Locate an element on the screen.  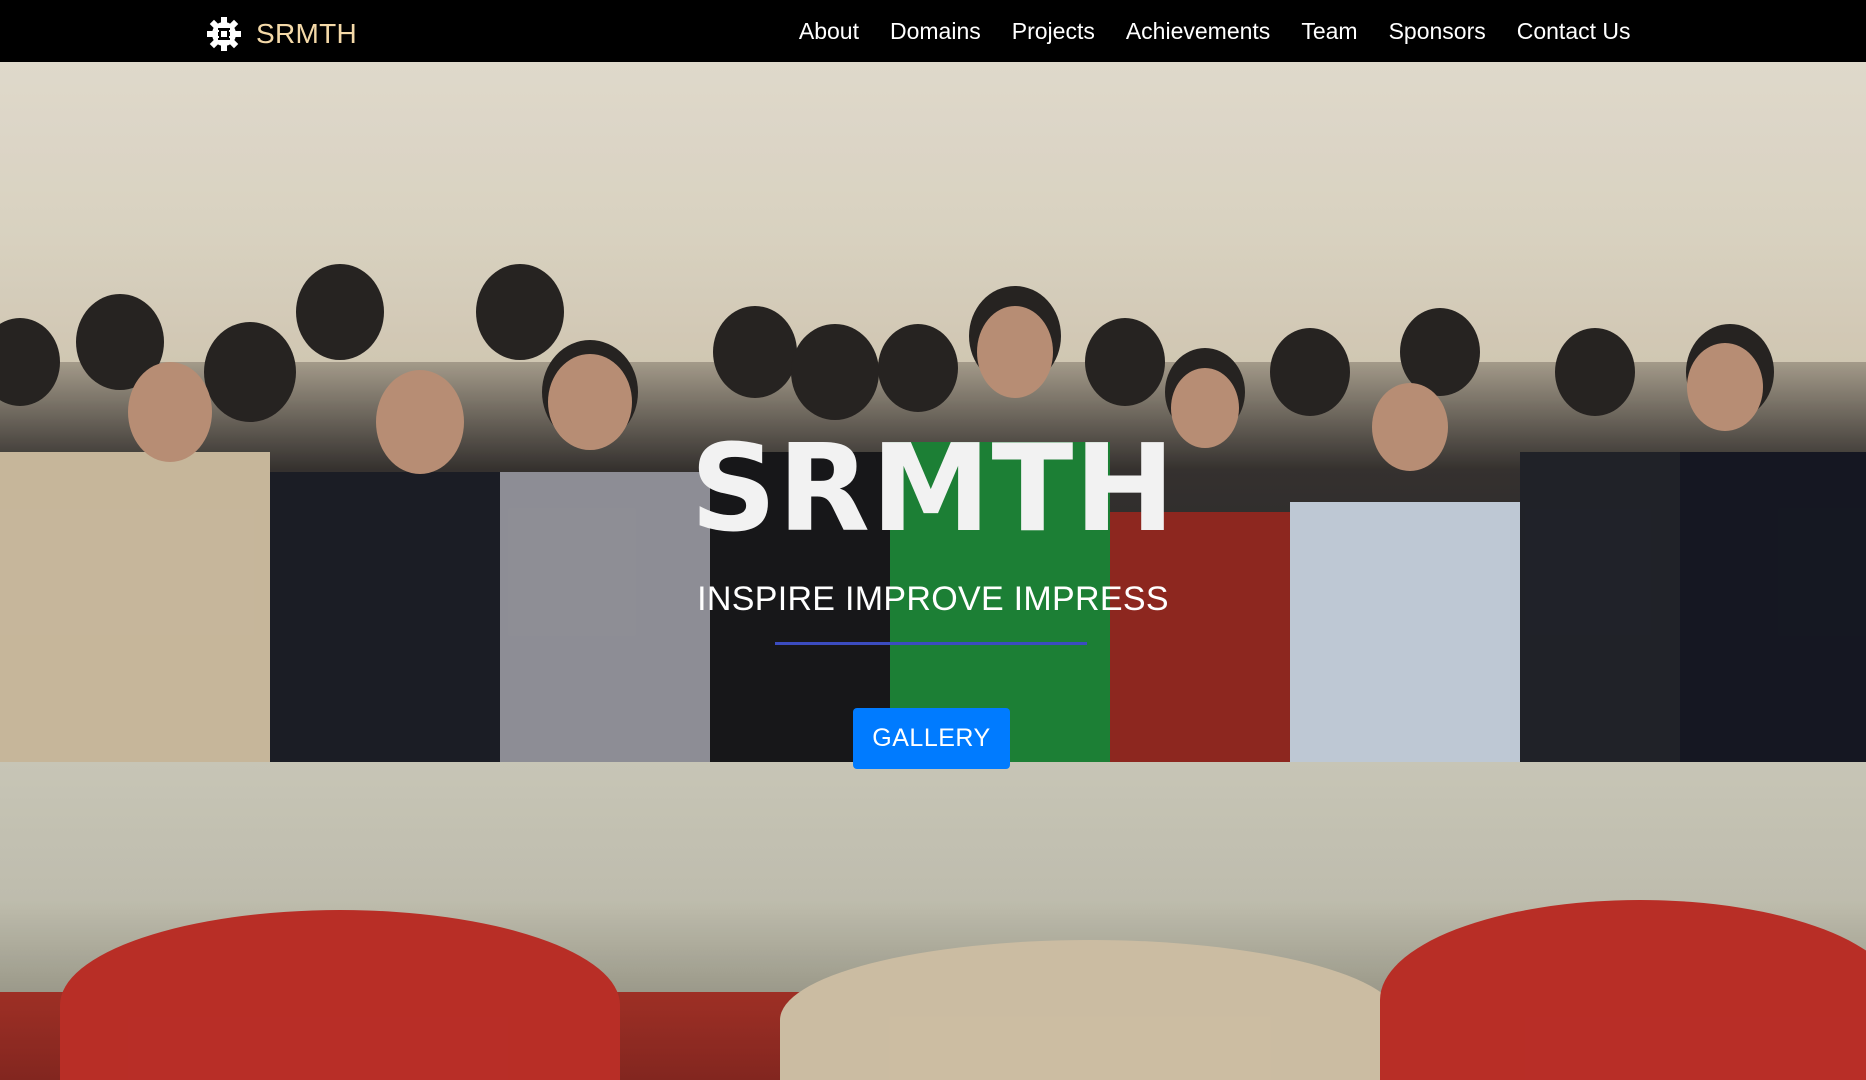
nav-link-domains: Domains is located at coordinates (935, 31).